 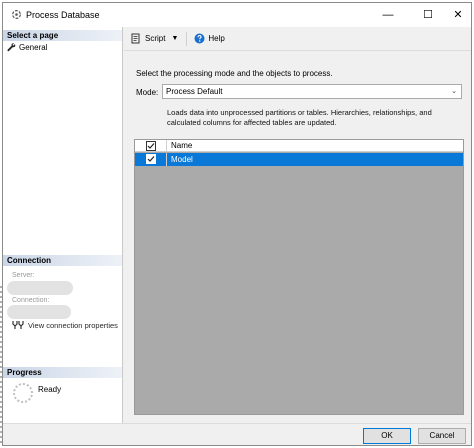 I want to click on connection-properties-icon, so click(x=18, y=325).